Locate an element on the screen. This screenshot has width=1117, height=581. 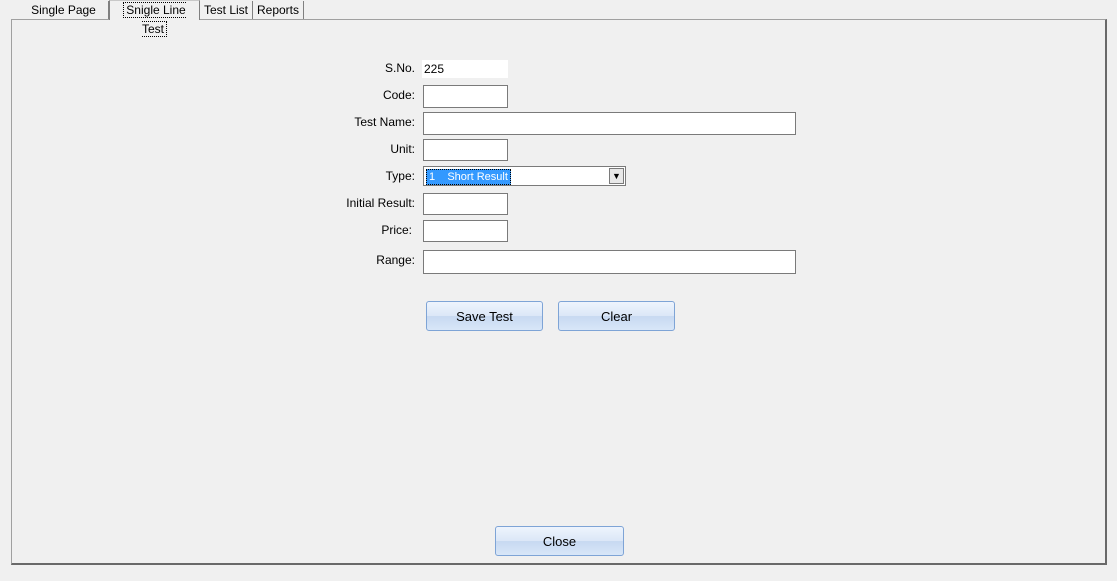
test-name-input is located at coordinates (609, 123).